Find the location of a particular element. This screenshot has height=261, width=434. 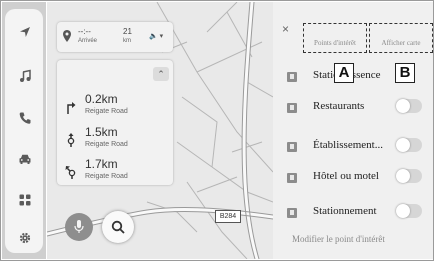

turn-item: 1.7km Reigate Road is located at coordinates (115, 173).